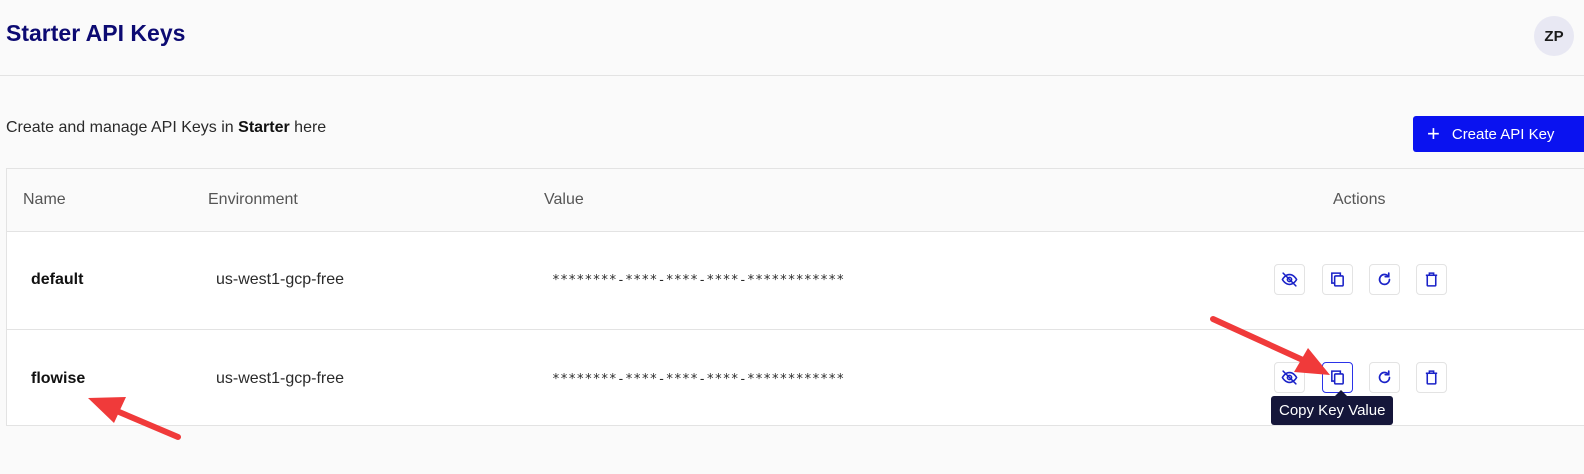  I want to click on project-name: Starter, so click(264, 127).